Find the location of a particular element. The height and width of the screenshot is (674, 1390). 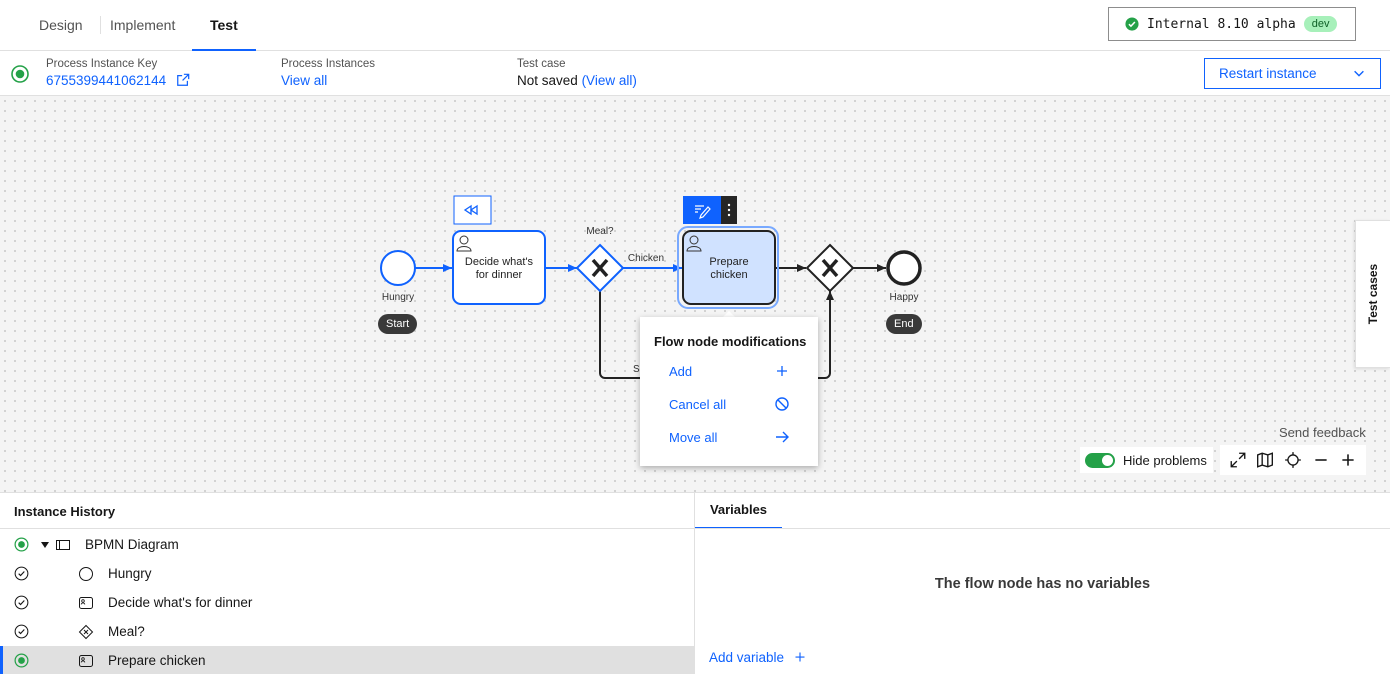

test-case-view-all: (View all) is located at coordinates (609, 80).